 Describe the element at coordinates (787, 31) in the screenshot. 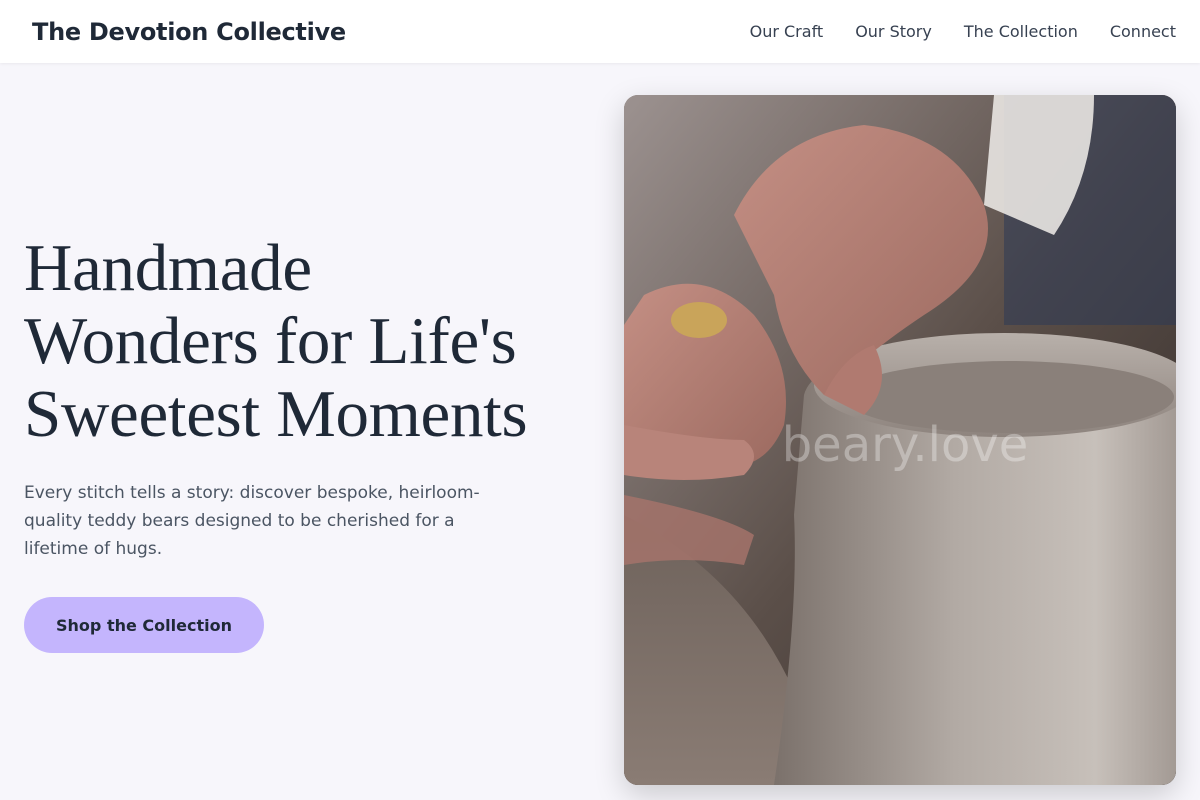

I see `nav-link-our-craft: Our Craft` at that location.